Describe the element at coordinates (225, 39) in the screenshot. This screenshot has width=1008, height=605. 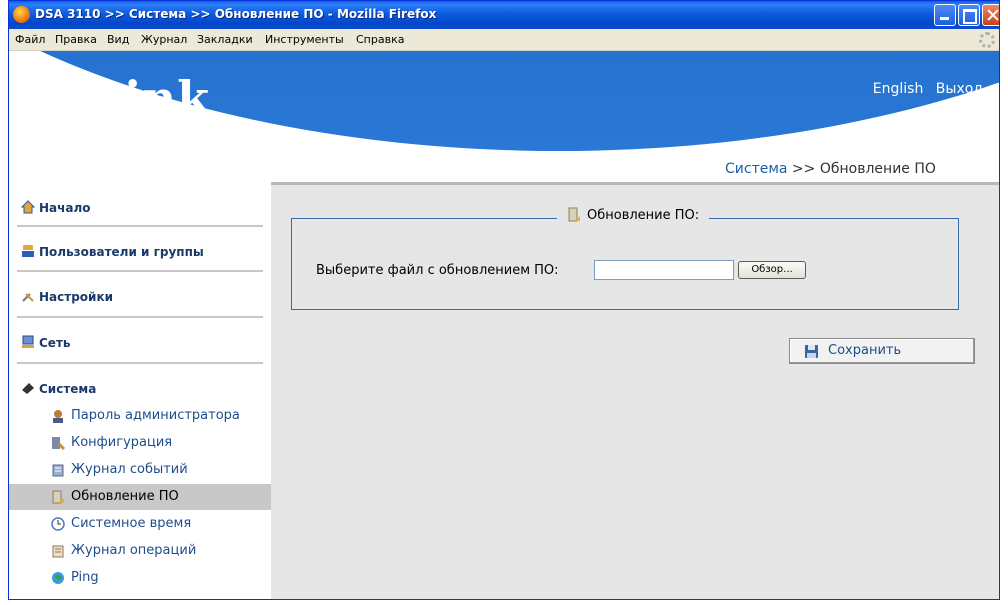
I see `menu-bookmarks: Закладки` at that location.